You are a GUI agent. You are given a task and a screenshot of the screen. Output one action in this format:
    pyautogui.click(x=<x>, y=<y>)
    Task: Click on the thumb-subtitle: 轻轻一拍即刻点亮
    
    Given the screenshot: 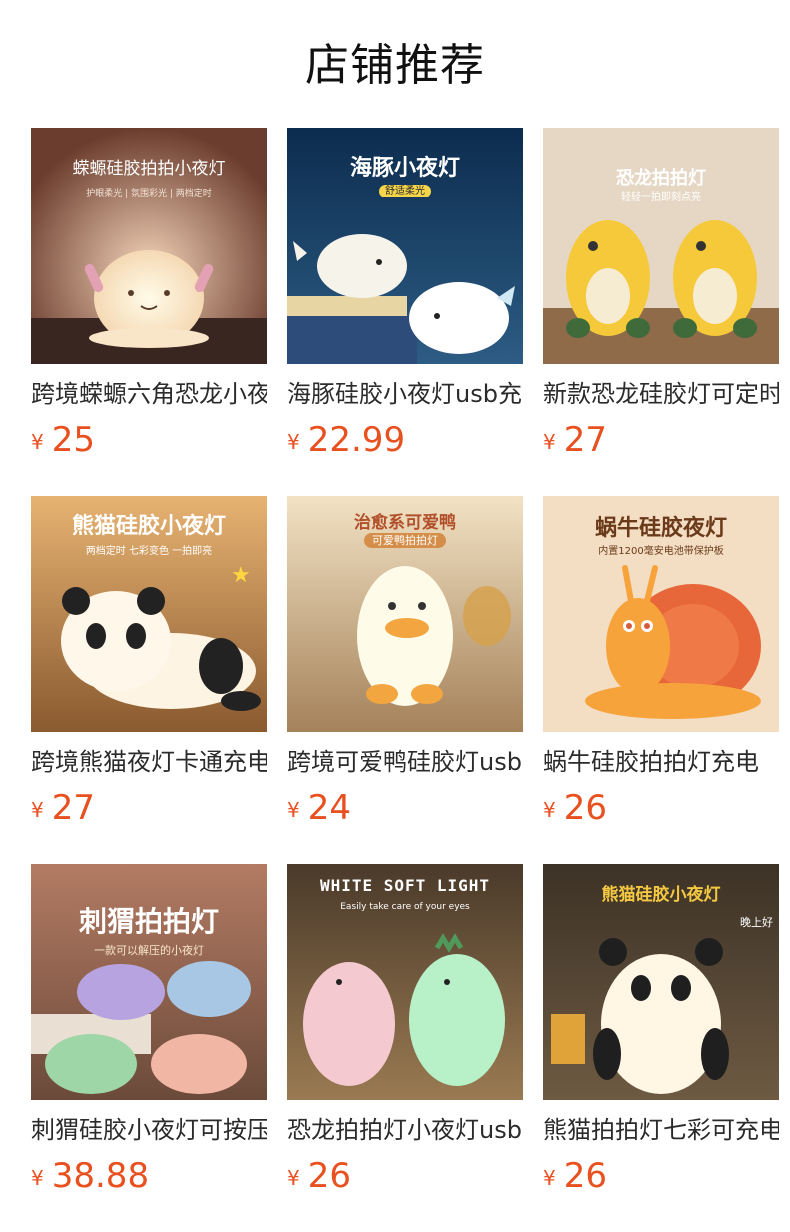 What is the action you would take?
    pyautogui.click(x=661, y=197)
    